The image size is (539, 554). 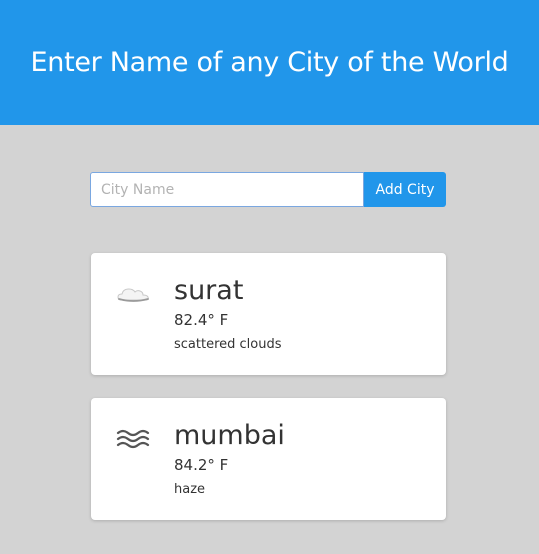 What do you see at coordinates (201, 320) in the screenshot?
I see `card-temperature: 82.4° F` at bounding box center [201, 320].